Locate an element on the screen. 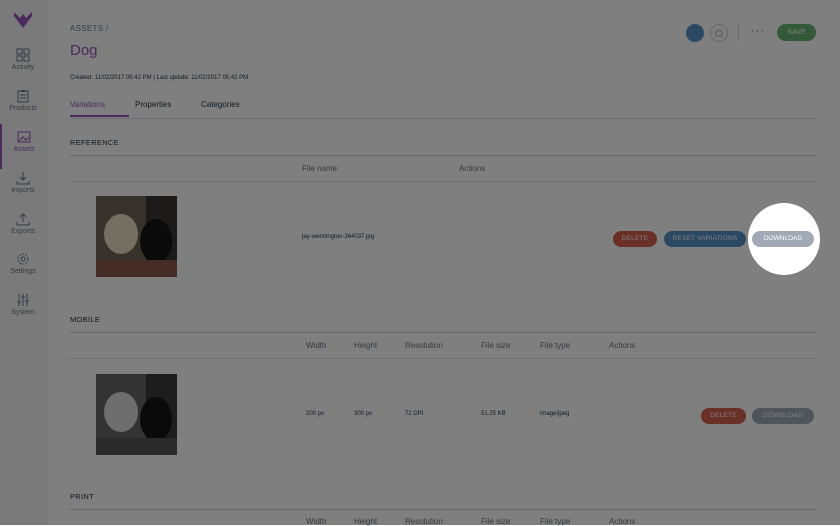  logo is located at coordinates (23, 20).